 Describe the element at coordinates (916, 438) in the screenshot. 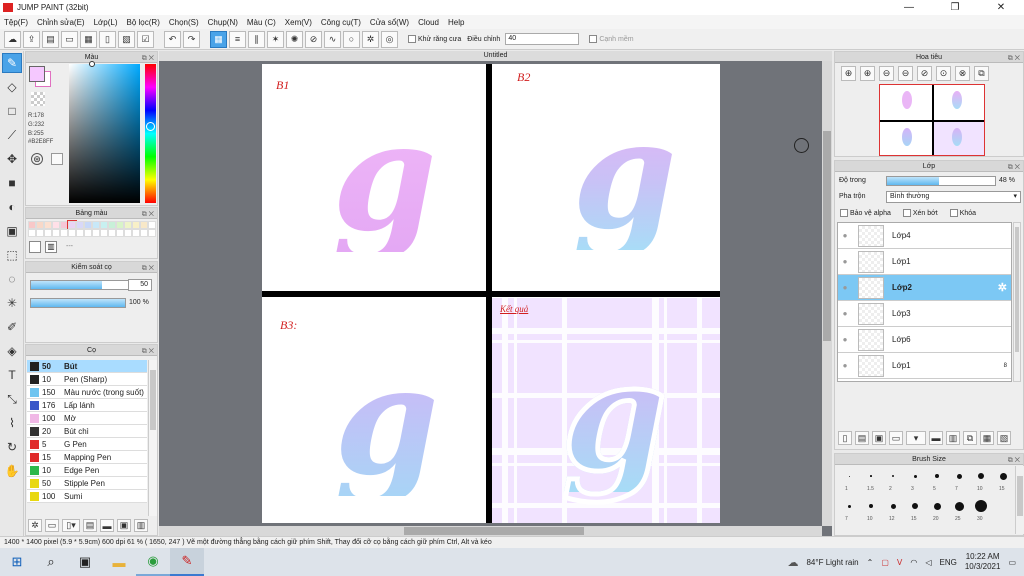

I see `layer-dropdown: ▾` at that location.